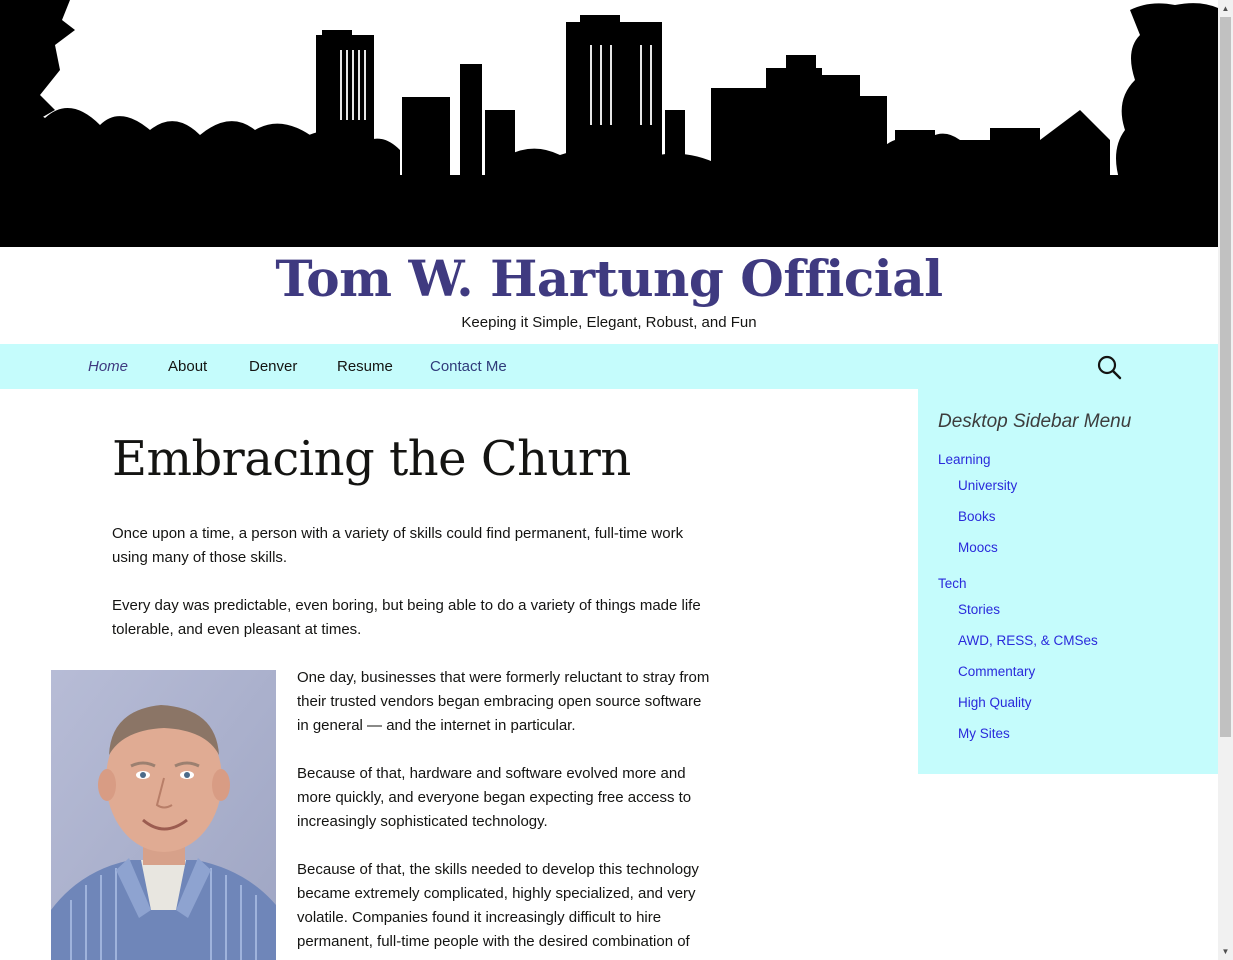  I want to click on sidebar-item-my-sites: My Sites, so click(984, 733).